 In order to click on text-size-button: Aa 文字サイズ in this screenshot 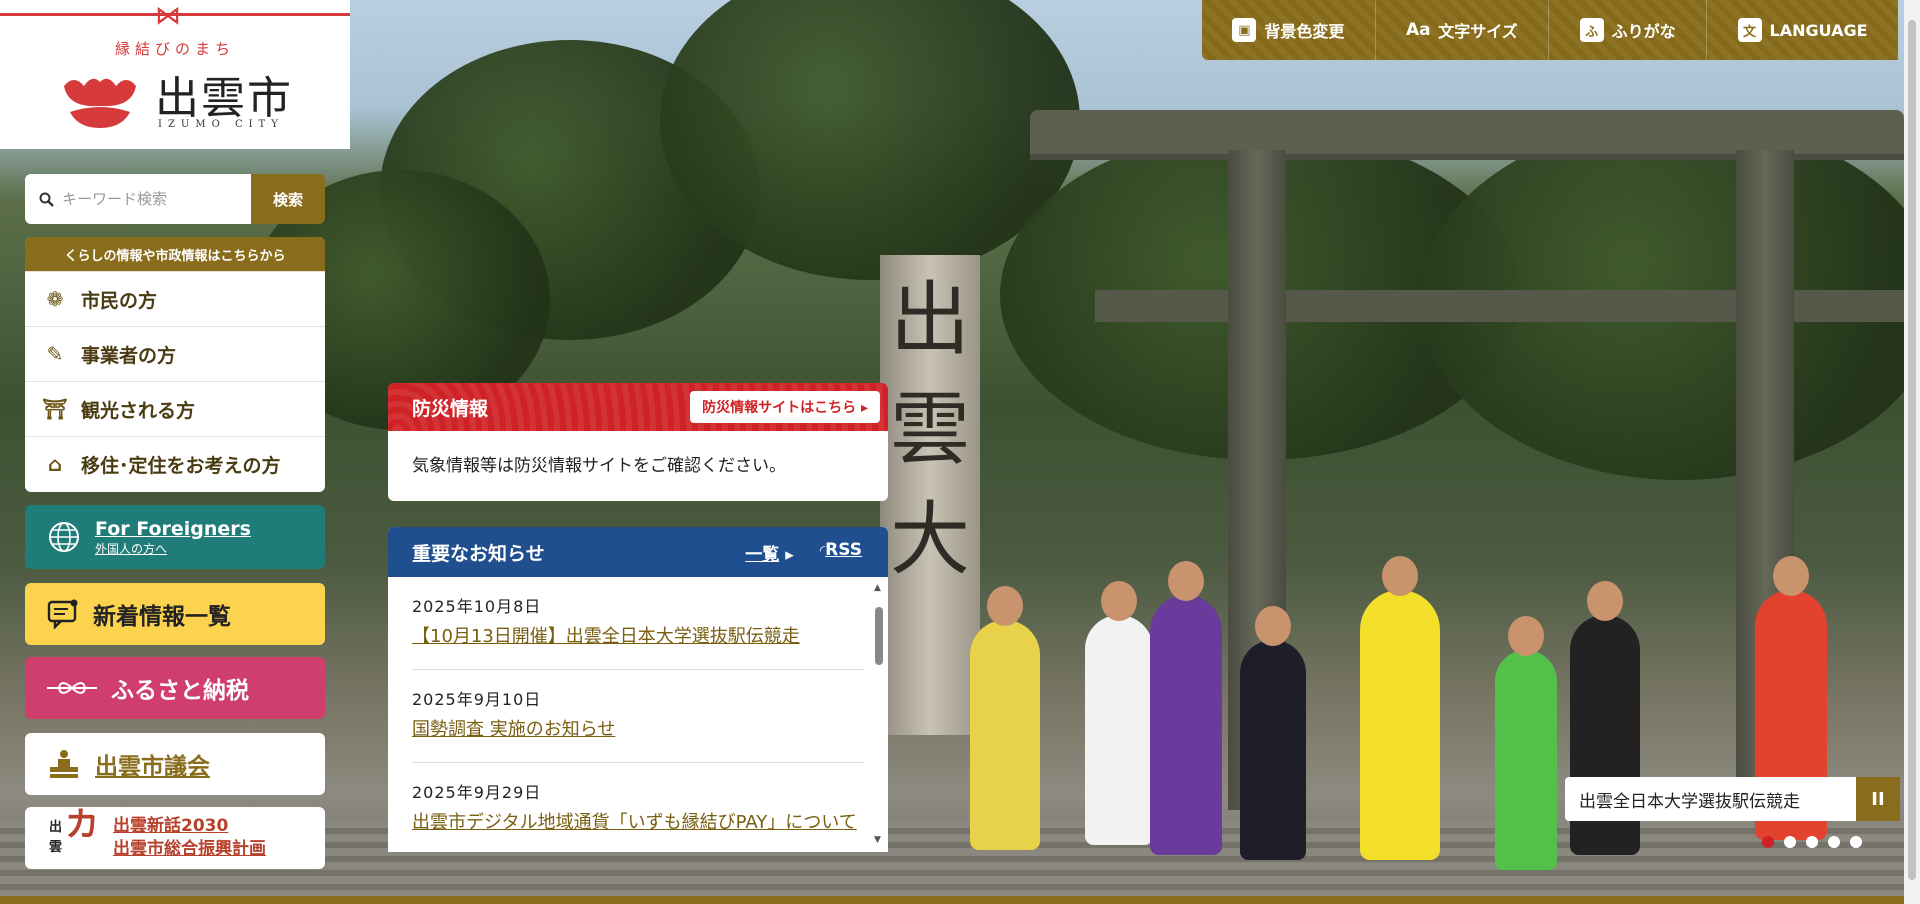, I will do `click(1463, 30)`.